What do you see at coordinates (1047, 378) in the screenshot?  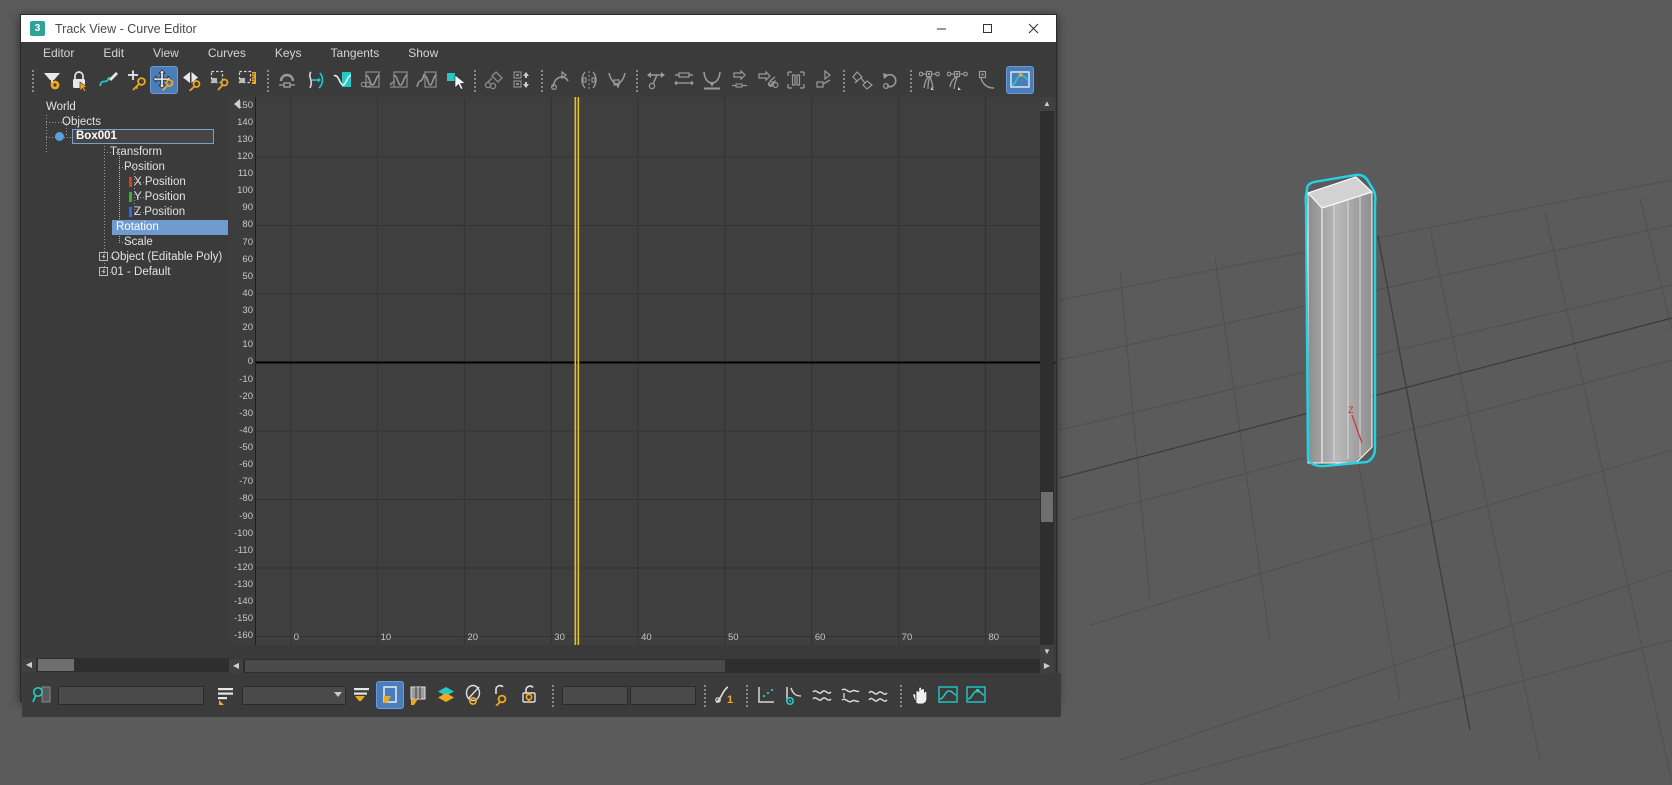 I see `graph-vertical-scrollbar: ▲ ▼` at bounding box center [1047, 378].